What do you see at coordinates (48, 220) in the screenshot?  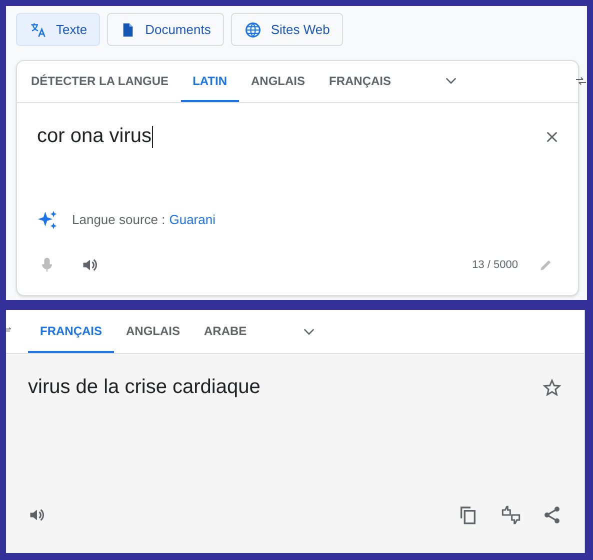 I see `sparkle-icon` at bounding box center [48, 220].